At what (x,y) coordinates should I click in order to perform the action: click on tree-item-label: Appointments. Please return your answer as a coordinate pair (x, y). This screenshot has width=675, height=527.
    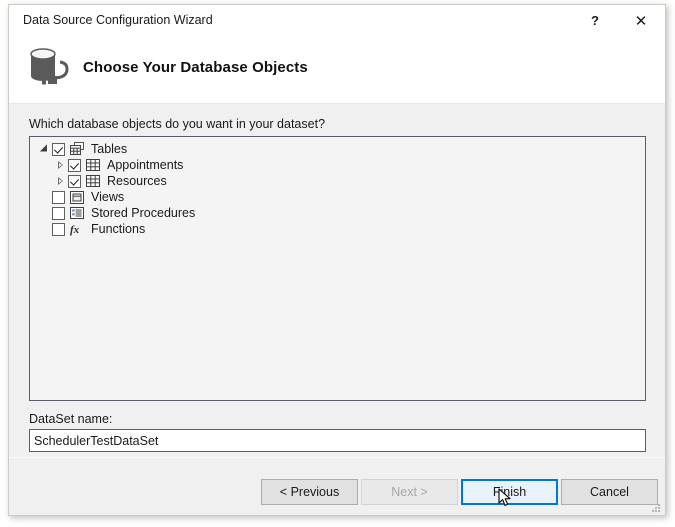
    Looking at the image, I should click on (145, 165).